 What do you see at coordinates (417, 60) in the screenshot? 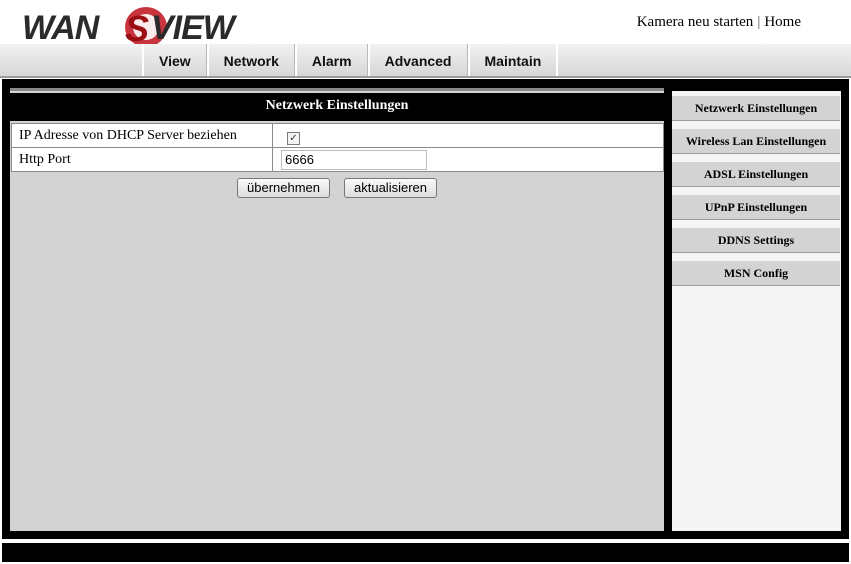
I see `tab-advanced: Advanced` at bounding box center [417, 60].